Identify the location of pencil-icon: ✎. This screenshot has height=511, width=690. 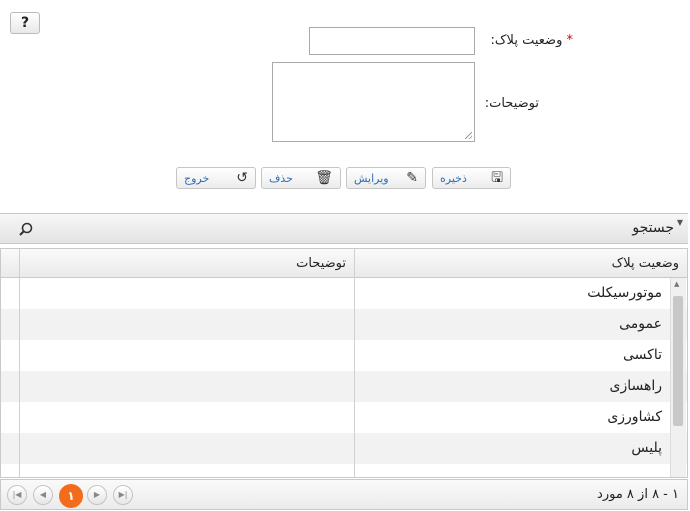
(412, 178).